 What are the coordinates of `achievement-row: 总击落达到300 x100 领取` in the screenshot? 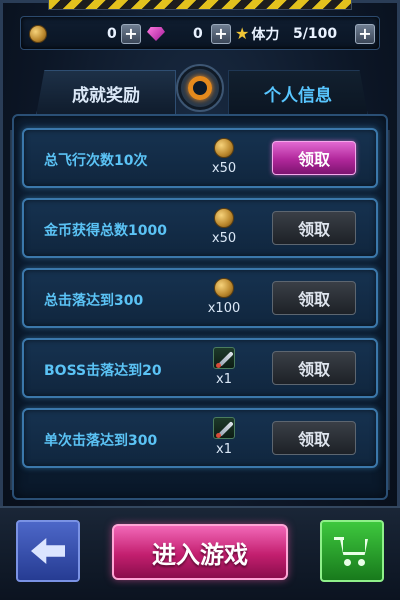 It's located at (200, 298).